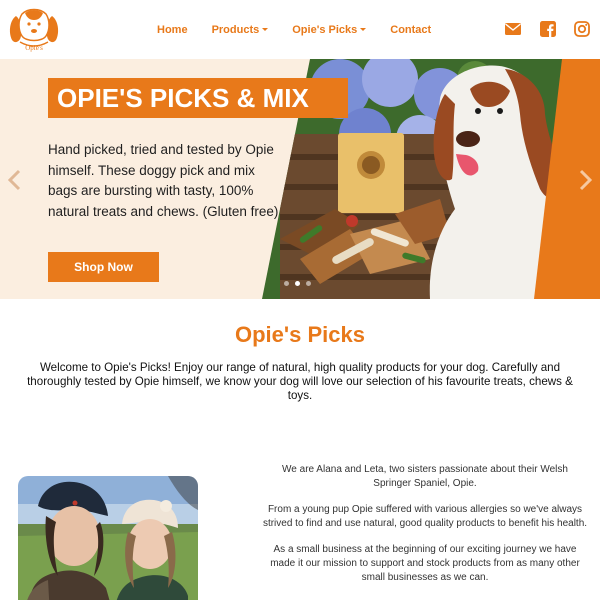 The height and width of the screenshot is (600, 600). What do you see at coordinates (198, 98) in the screenshot?
I see `hero-title: OPIE'S PICKS & MIX` at bounding box center [198, 98].